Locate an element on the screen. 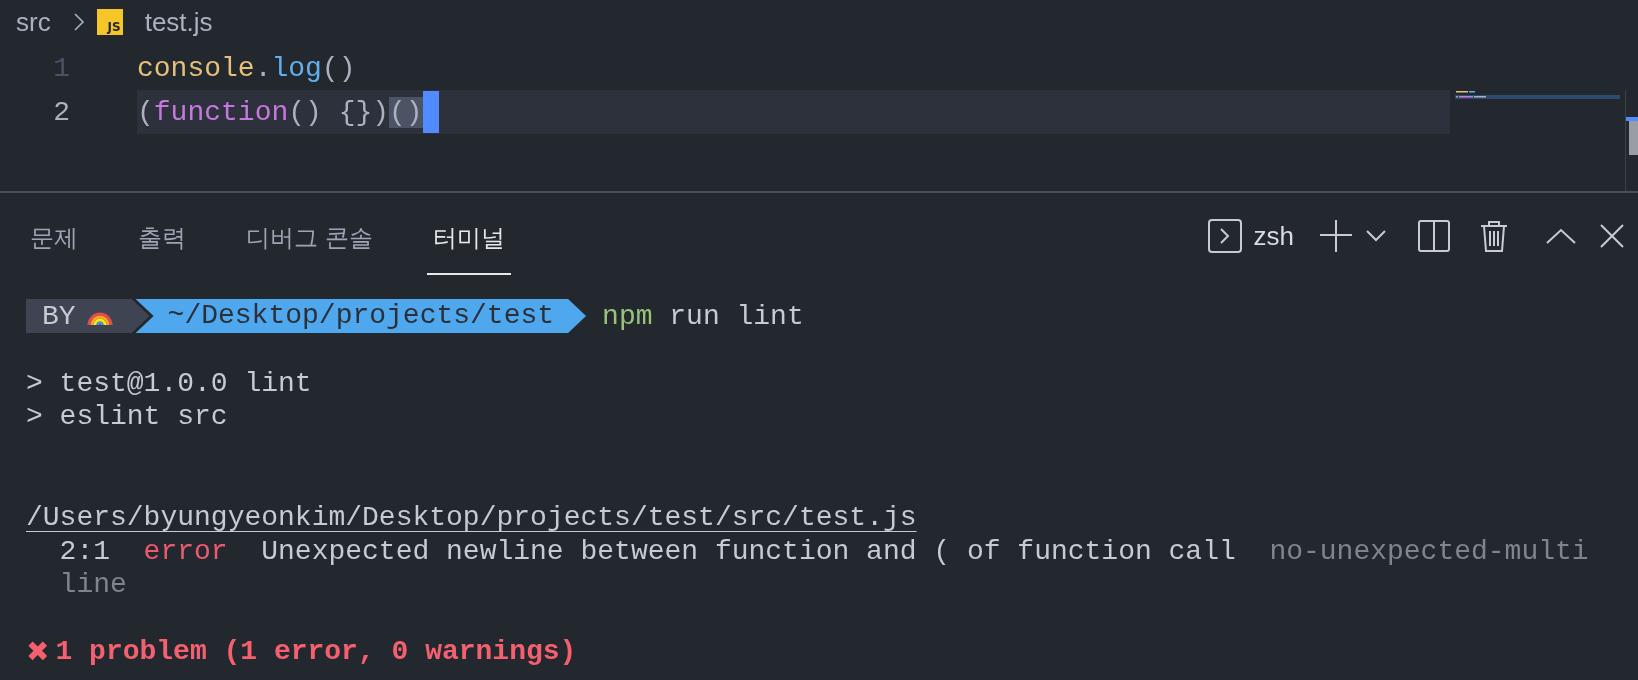  terminal-output-line: > eslint src is located at coordinates (127, 417).